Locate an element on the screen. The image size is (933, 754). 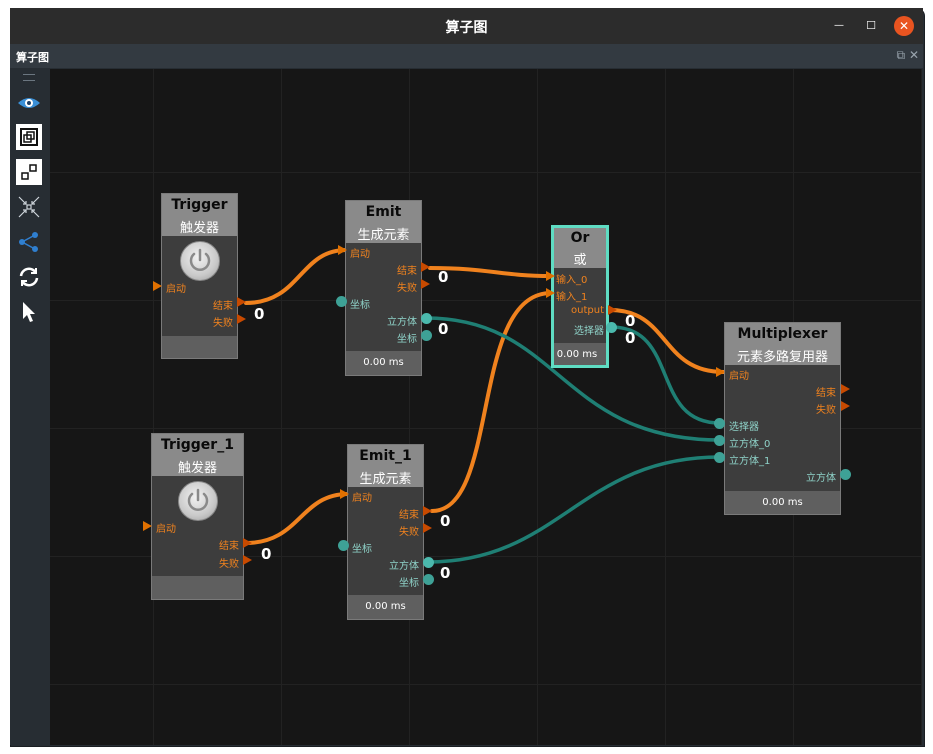
port-in-cube0: 立方体_0 is located at coordinates (750, 444).